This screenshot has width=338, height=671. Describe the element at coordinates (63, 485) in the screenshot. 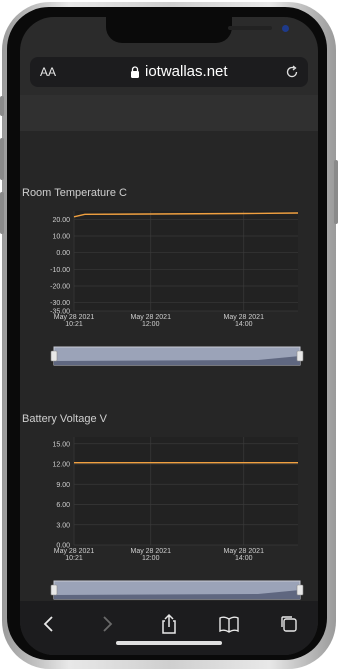

I see `y-tick-label: 9.00` at that location.